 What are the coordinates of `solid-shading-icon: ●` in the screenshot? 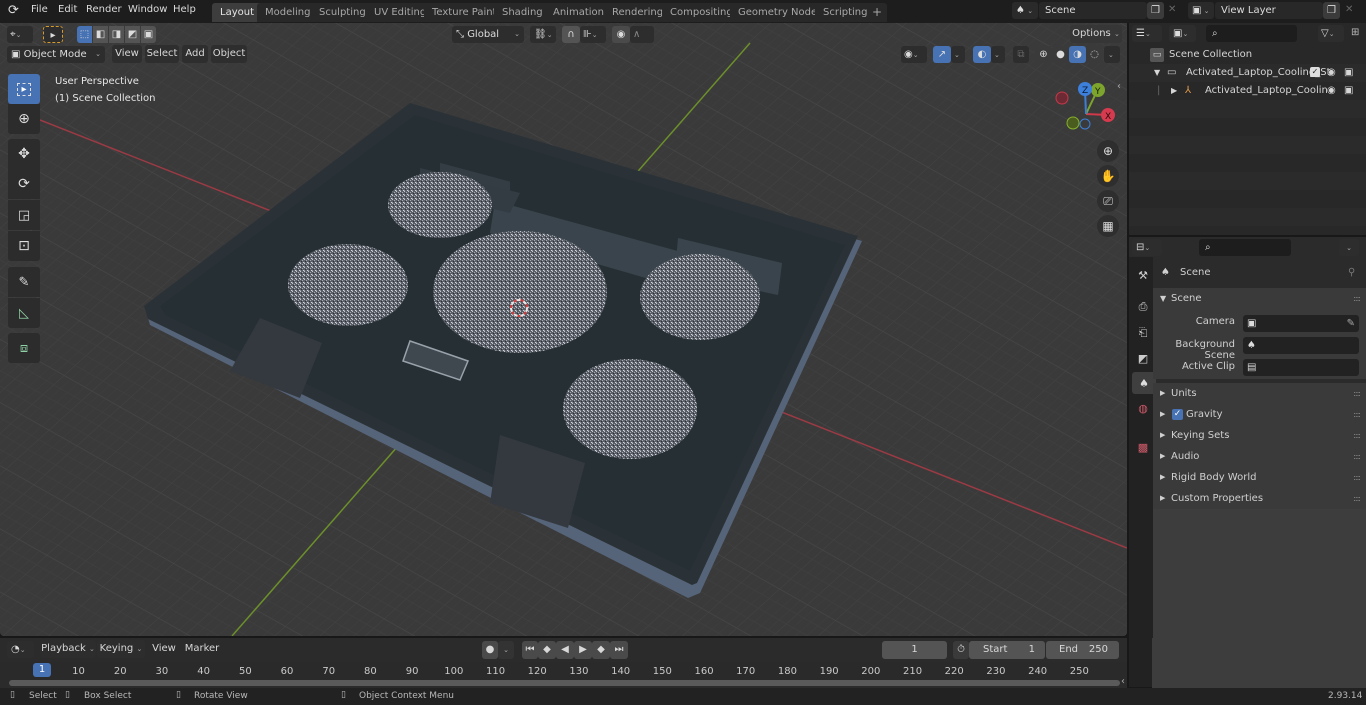 It's located at (1060, 54).